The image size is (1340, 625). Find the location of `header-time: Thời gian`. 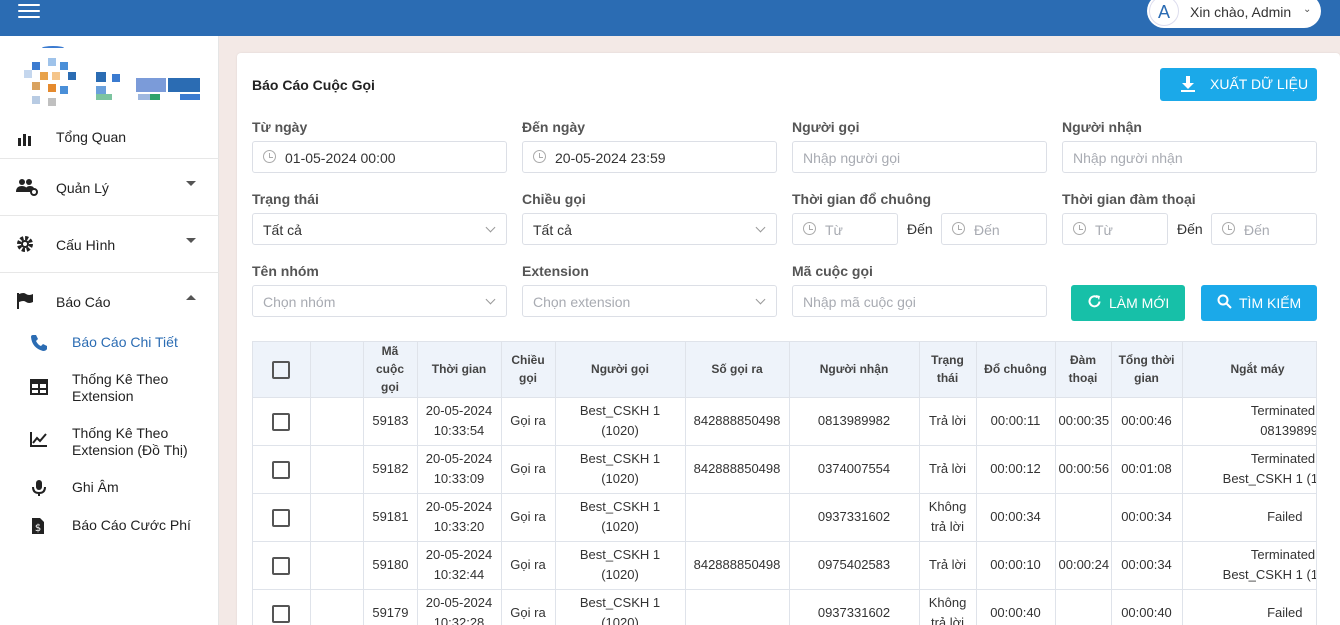

header-time: Thời gian is located at coordinates (459, 370).